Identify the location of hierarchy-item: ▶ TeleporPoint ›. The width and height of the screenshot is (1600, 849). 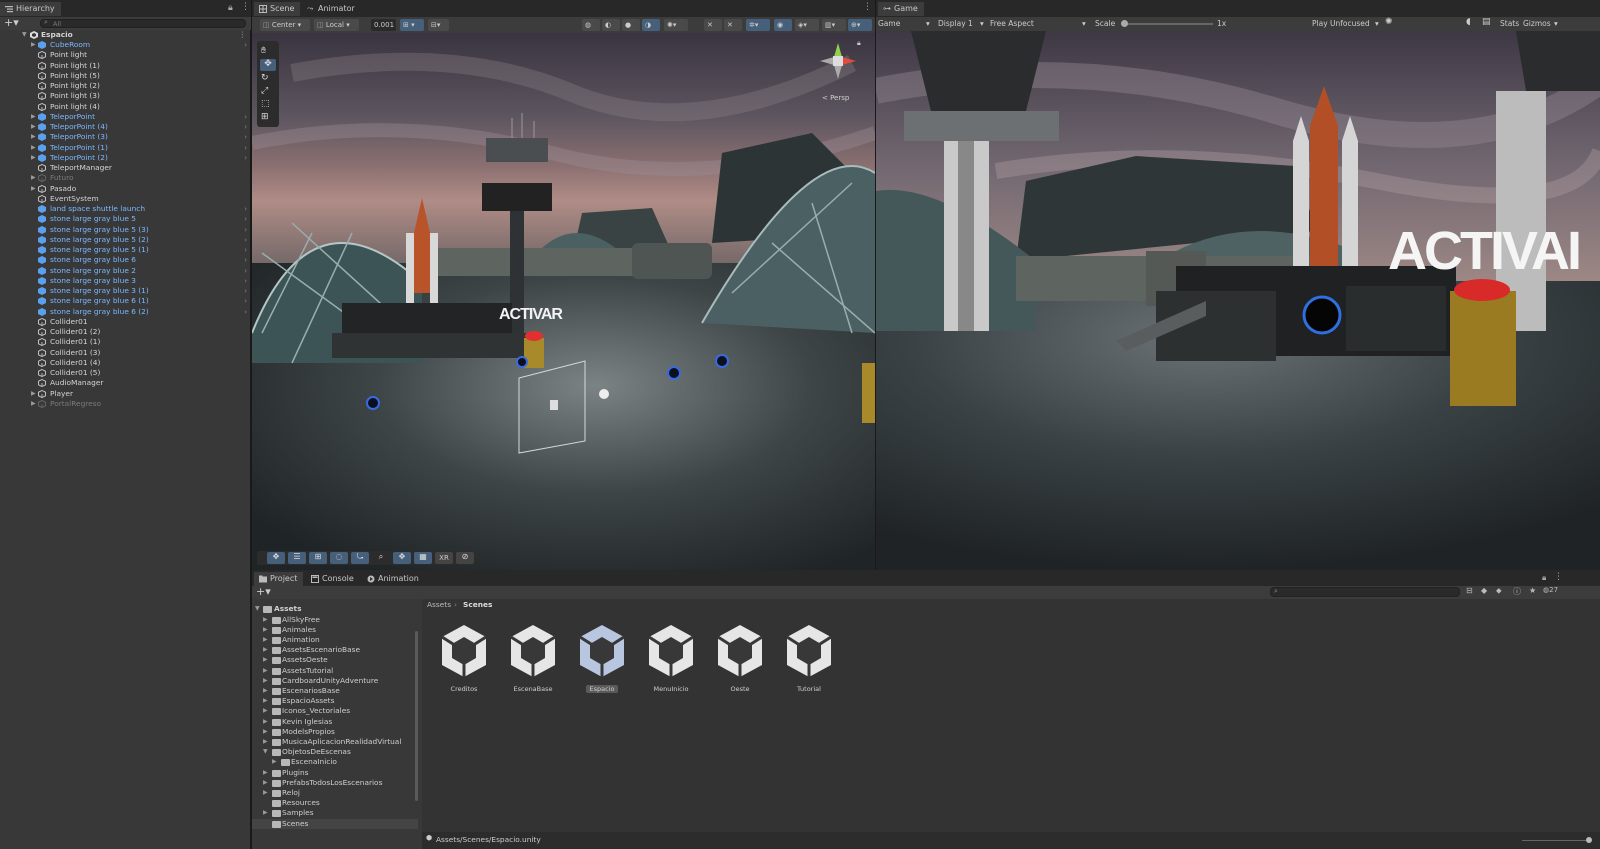
(125, 117).